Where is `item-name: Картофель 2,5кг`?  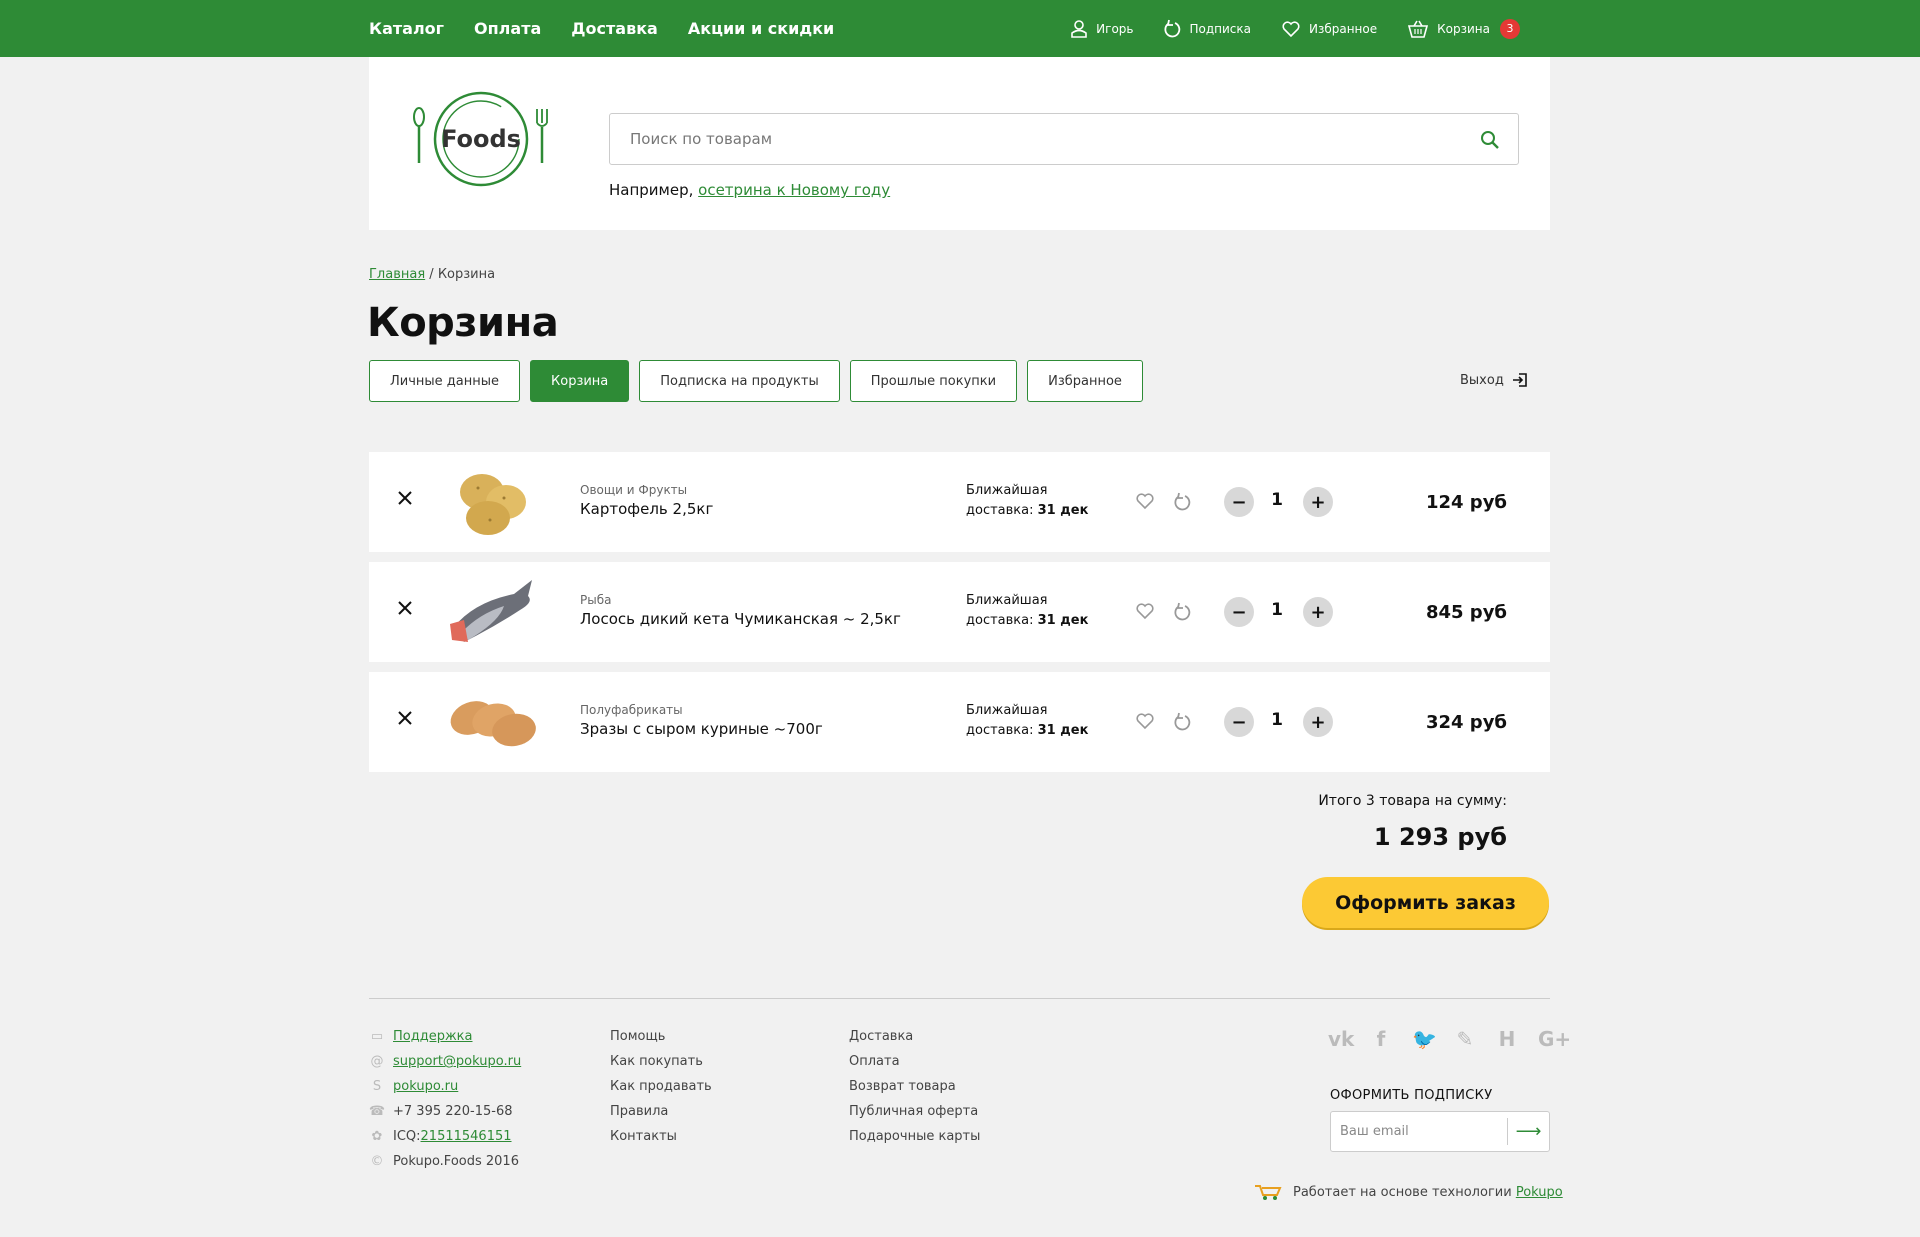 item-name: Картофель 2,5кг is located at coordinates (646, 509).